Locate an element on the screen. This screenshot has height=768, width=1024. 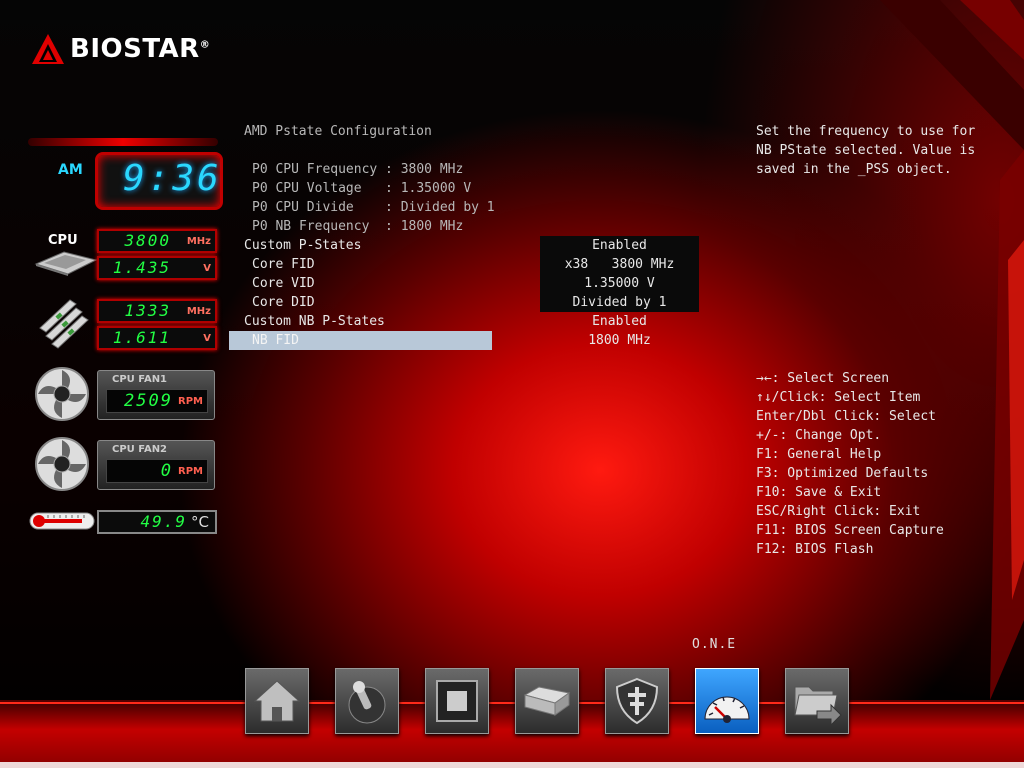
info-line: P0 CPU Voltage : 1.35000 V is located at coordinates (362, 188).